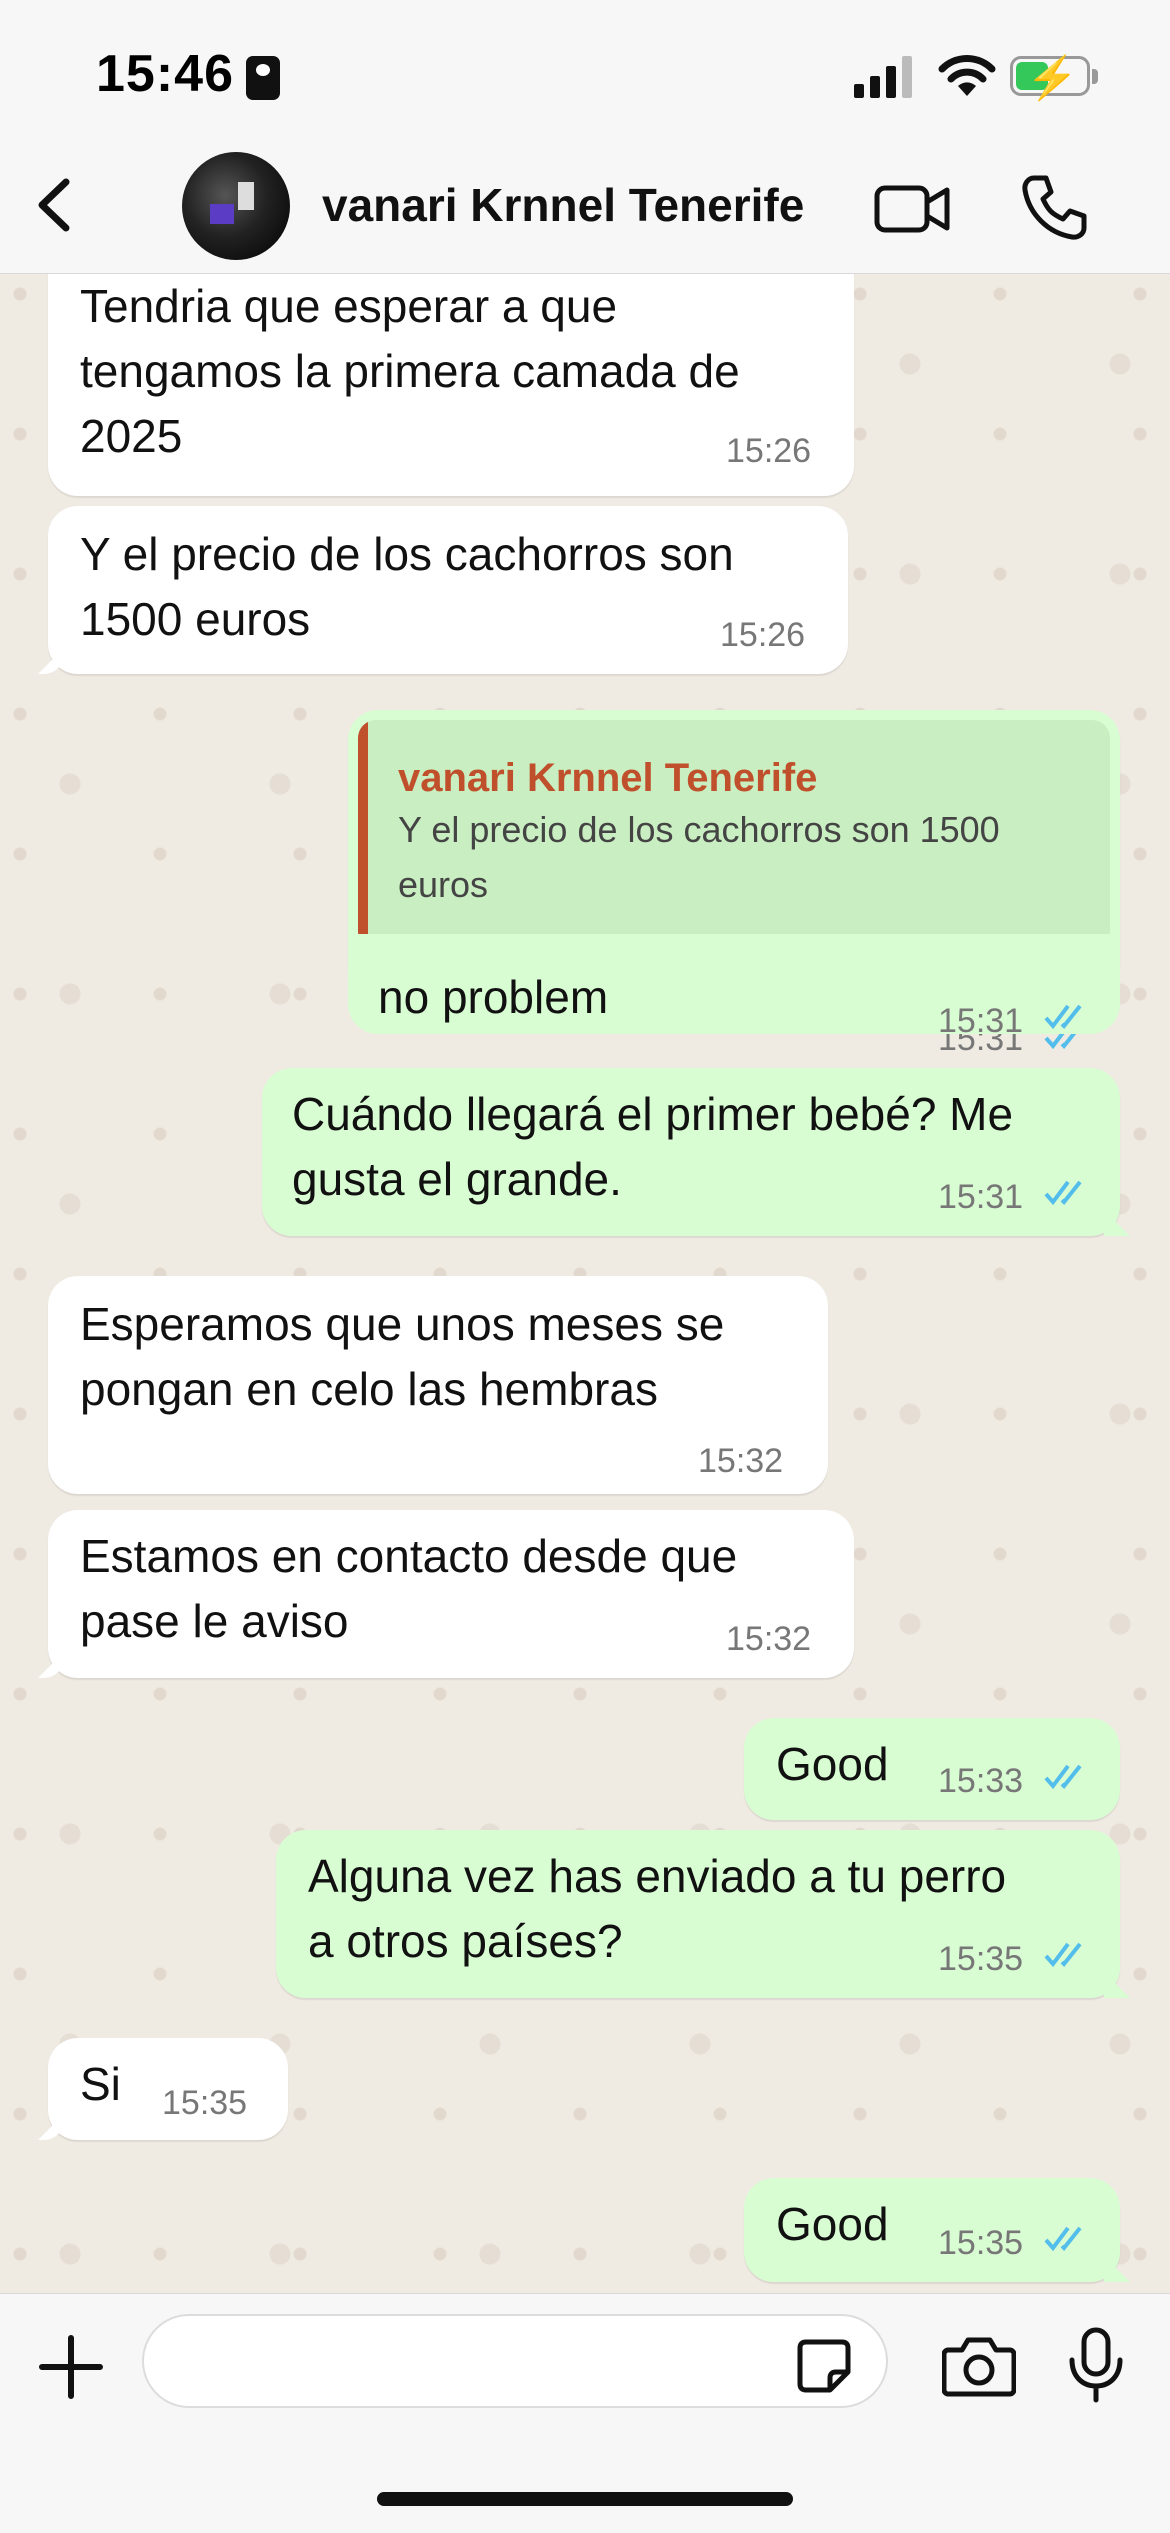 The image size is (1170, 2533). What do you see at coordinates (515, 2361) in the screenshot?
I see `message-input` at bounding box center [515, 2361].